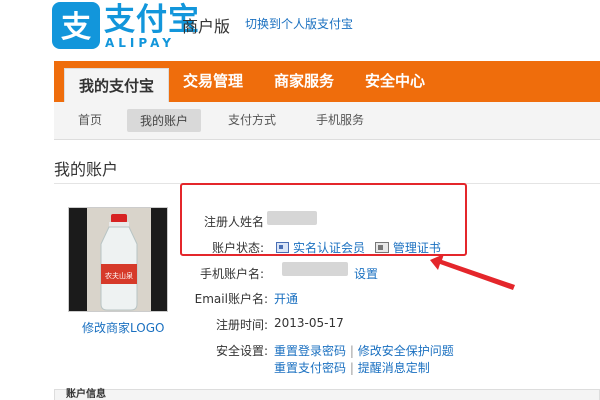 The height and width of the screenshot is (400, 600). What do you see at coordinates (340, 119) in the screenshot?
I see `sub-nav-mobile-services: 手机服务` at bounding box center [340, 119].